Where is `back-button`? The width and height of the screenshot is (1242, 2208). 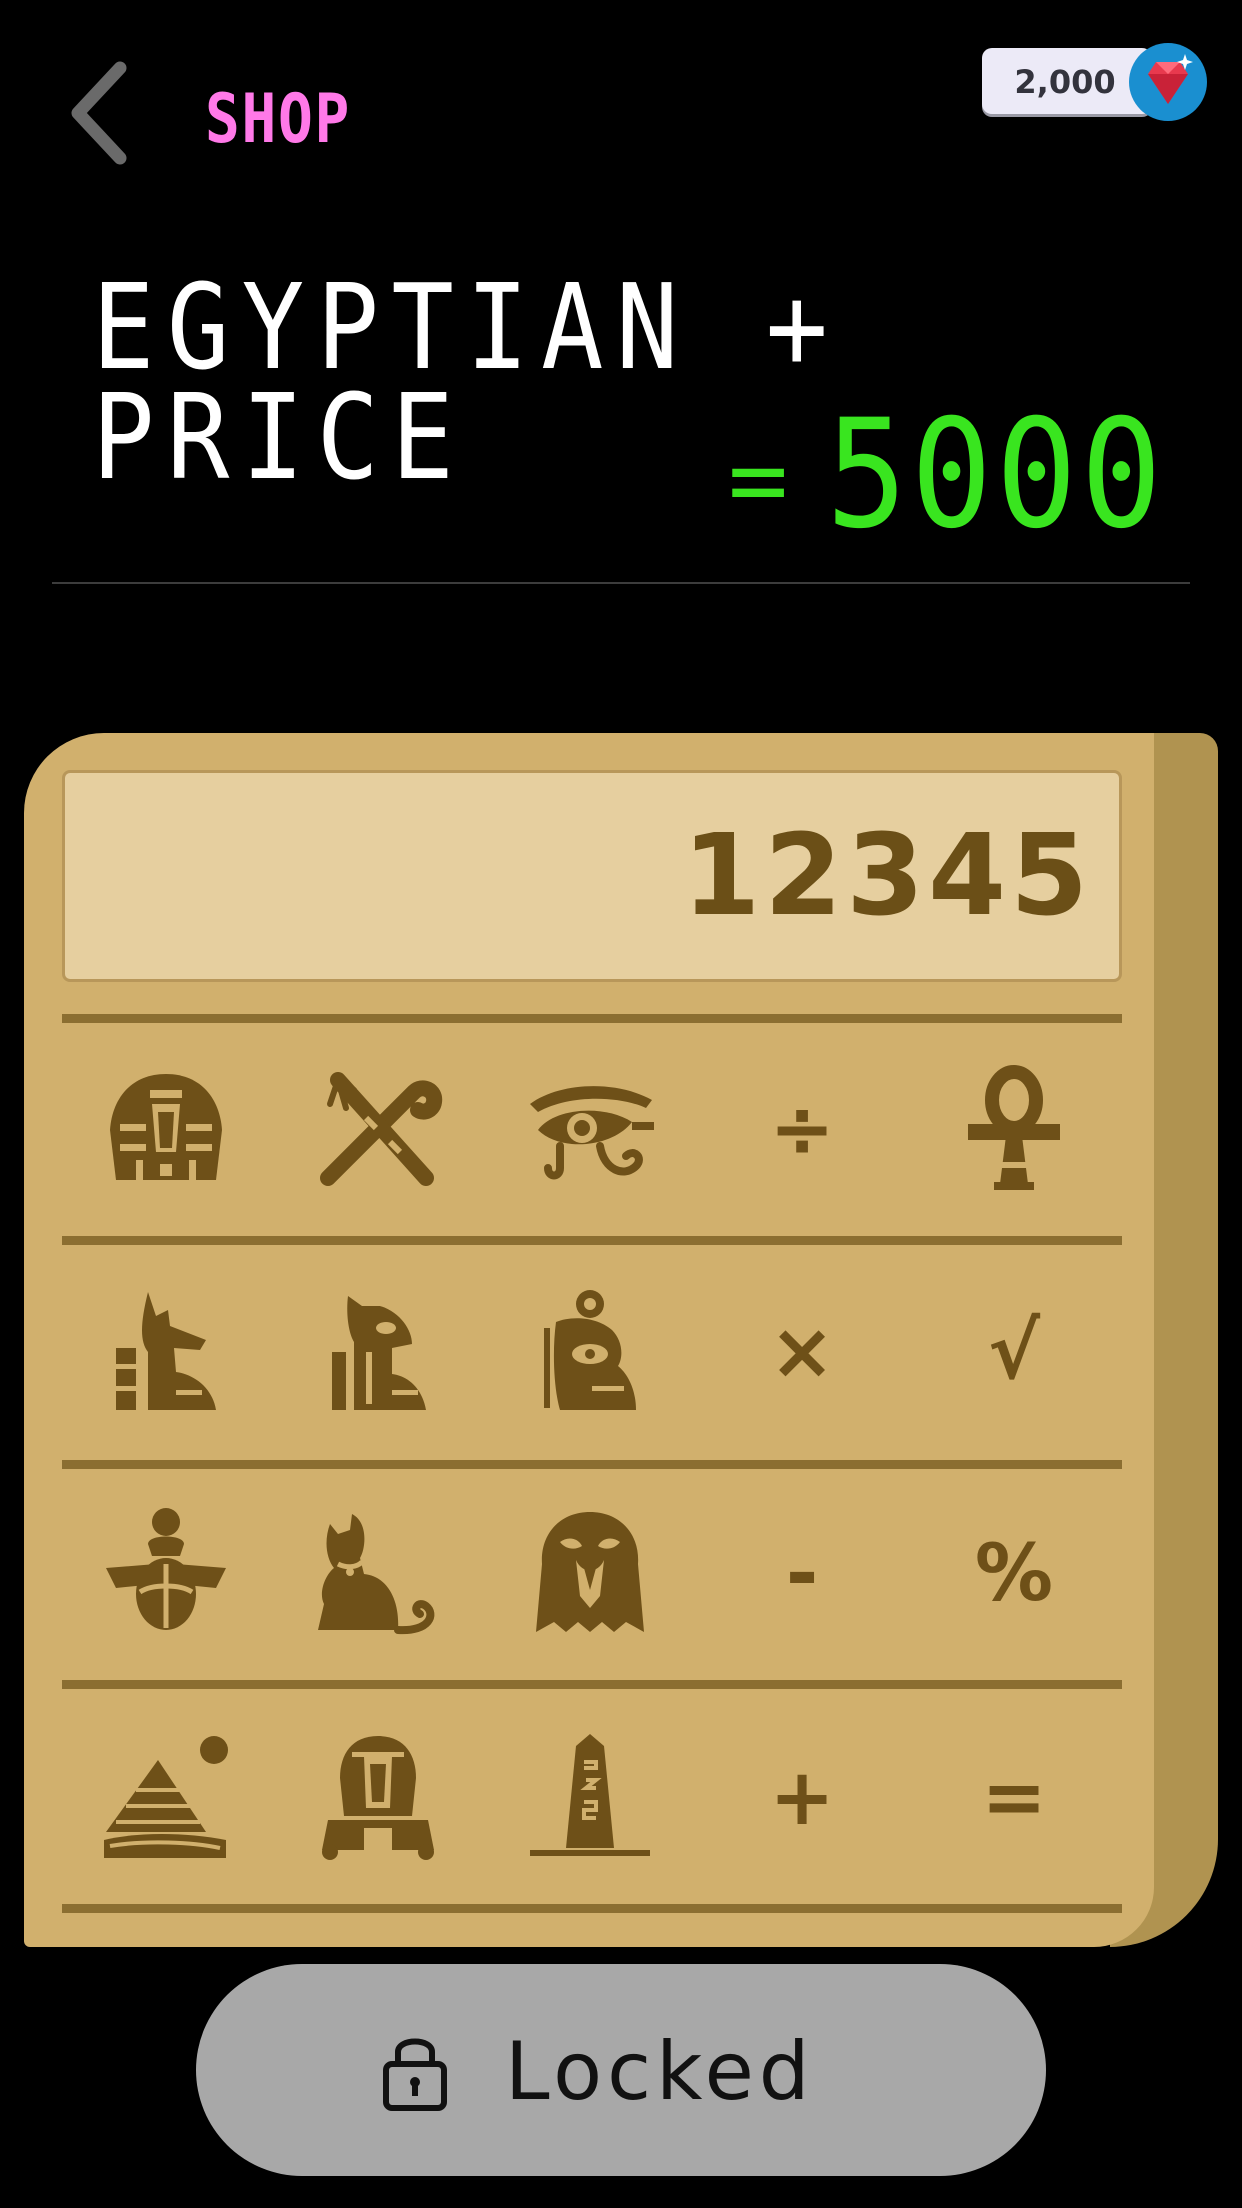 back-button is located at coordinates (107, 113).